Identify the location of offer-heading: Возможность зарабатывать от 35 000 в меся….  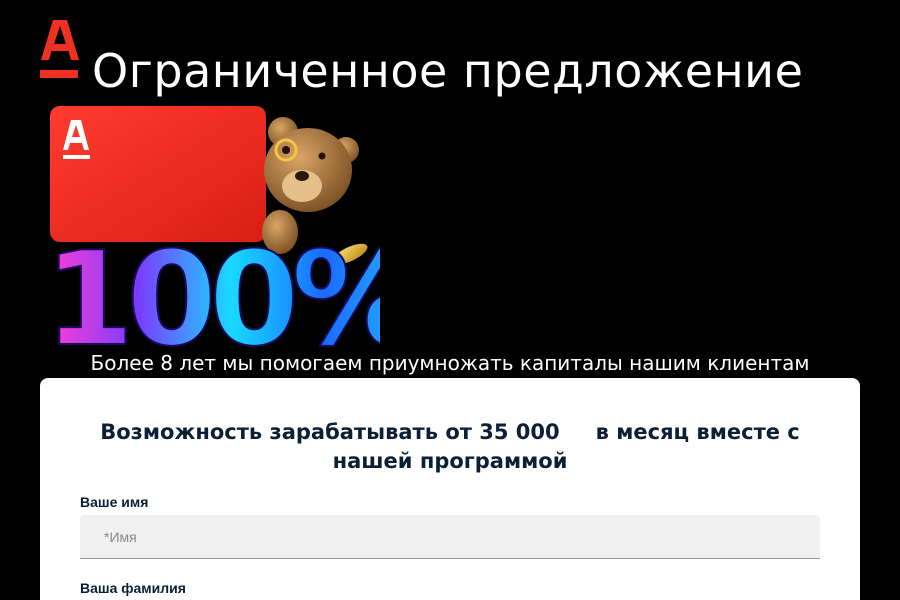
(450, 447).